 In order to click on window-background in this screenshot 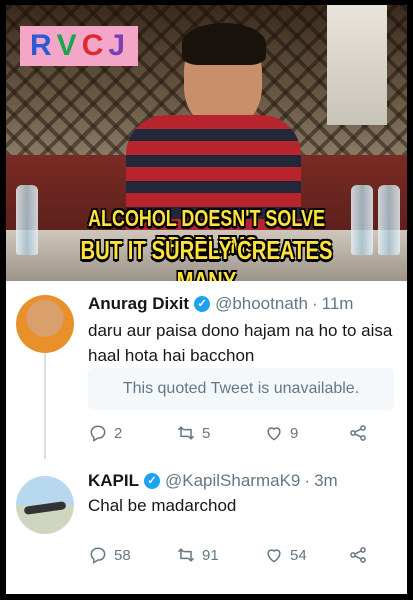, I will do `click(357, 65)`.